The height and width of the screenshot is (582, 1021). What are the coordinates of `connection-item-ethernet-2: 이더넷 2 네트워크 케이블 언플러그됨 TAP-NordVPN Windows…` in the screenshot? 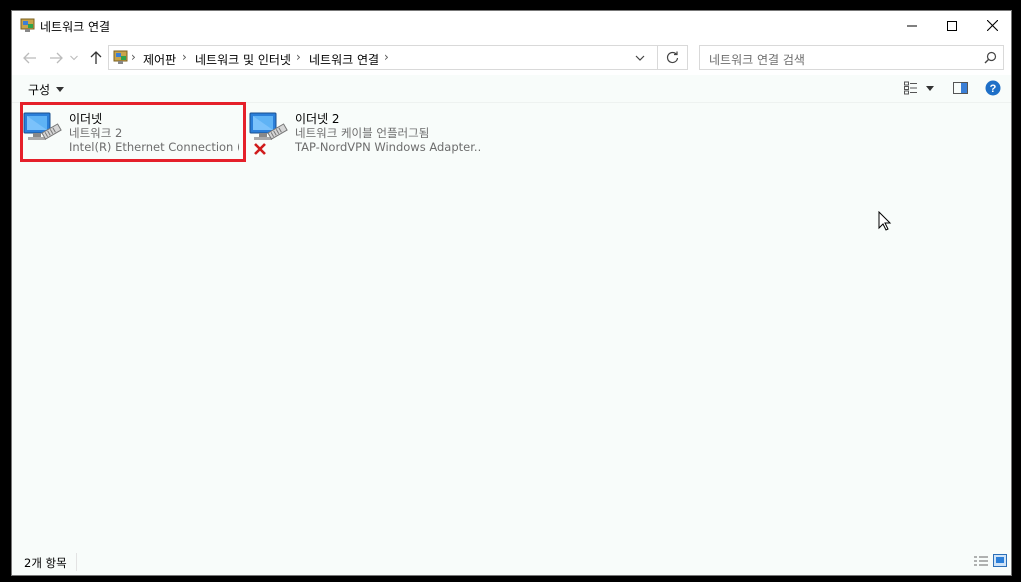 It's located at (360, 133).